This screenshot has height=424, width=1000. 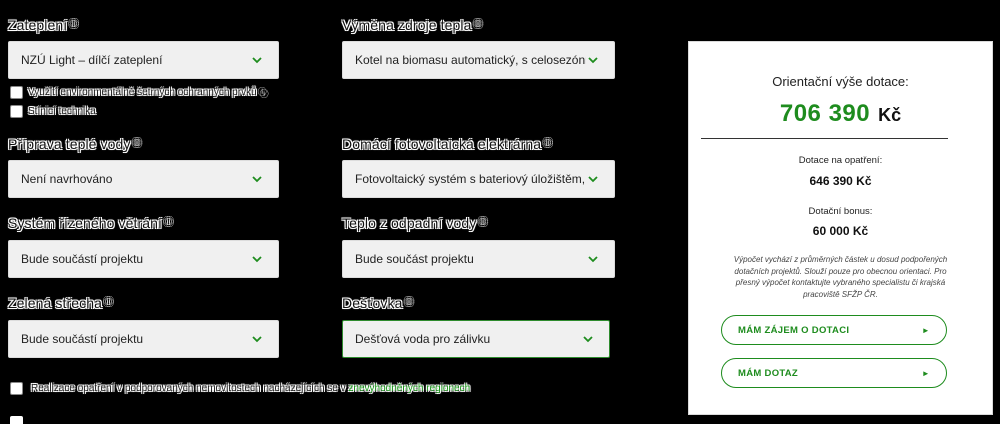 I want to click on priprava-vody-label: Příprava teplé vody ⓘ, so click(x=75, y=144).